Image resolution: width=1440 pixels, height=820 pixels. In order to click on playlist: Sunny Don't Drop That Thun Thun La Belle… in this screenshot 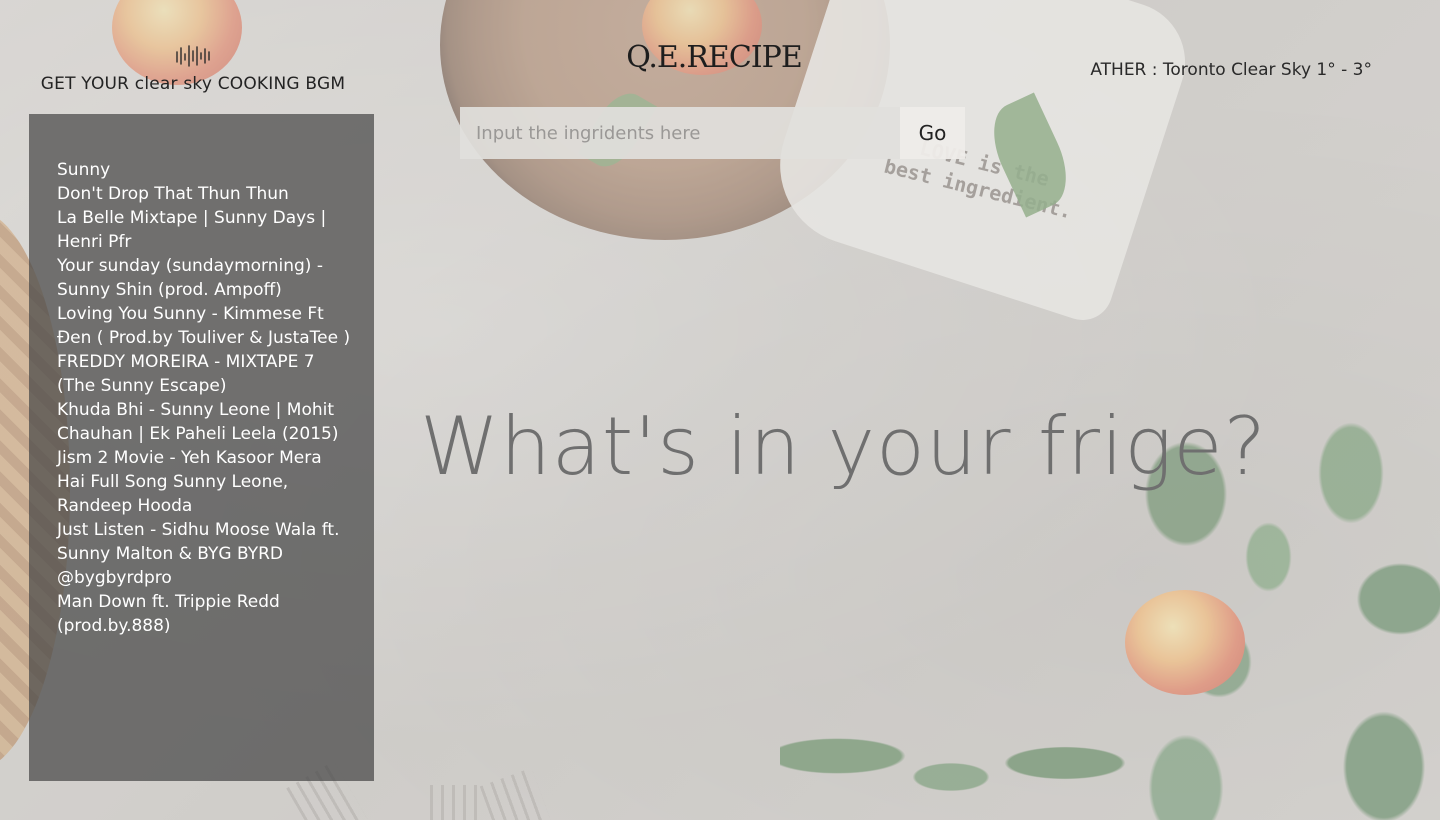, I will do `click(205, 398)`.